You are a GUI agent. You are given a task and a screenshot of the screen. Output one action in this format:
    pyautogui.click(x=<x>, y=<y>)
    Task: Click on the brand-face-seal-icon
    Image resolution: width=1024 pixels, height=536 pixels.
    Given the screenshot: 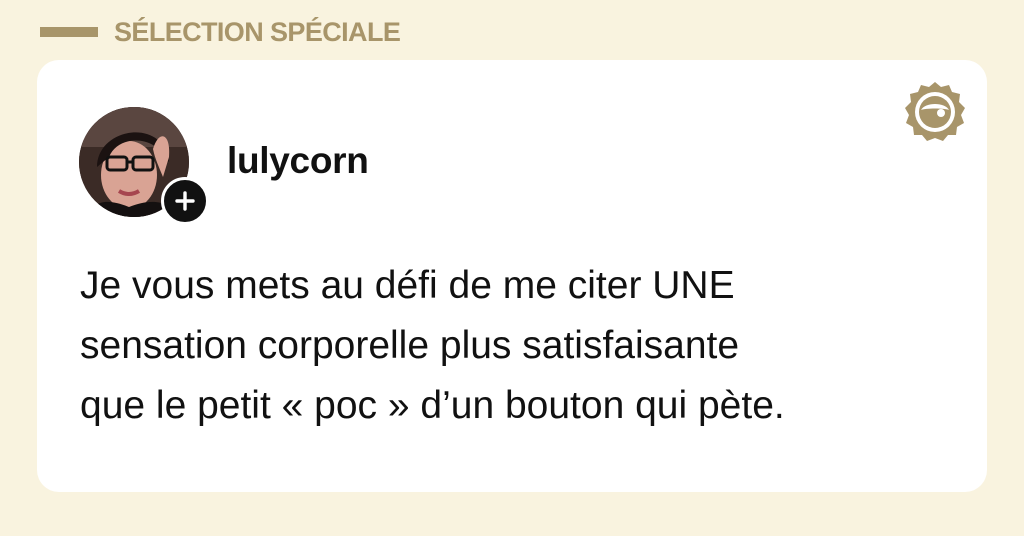 What is the action you would take?
    pyautogui.click(x=935, y=112)
    